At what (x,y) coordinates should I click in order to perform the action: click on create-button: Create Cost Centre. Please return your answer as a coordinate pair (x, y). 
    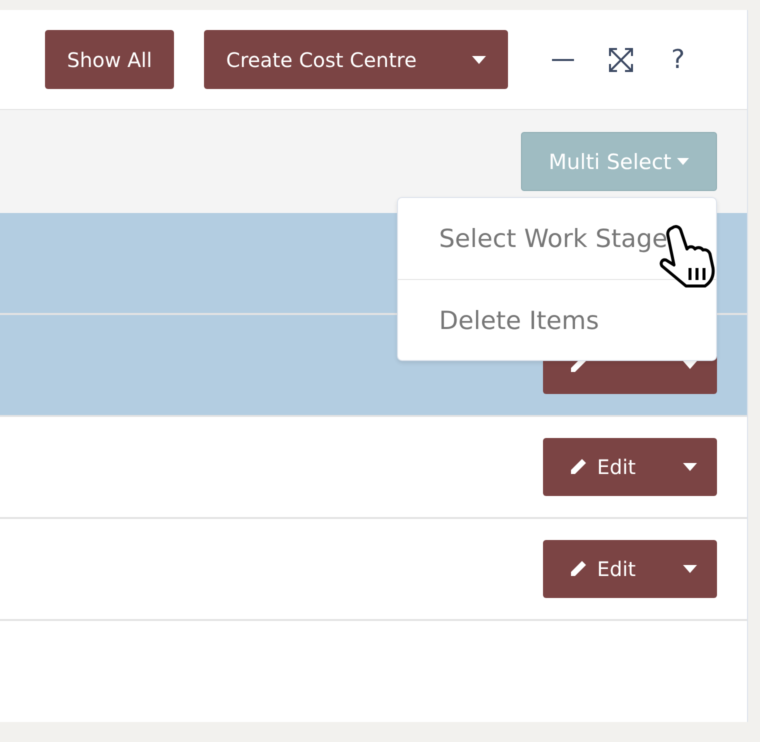
    Looking at the image, I should click on (356, 59).